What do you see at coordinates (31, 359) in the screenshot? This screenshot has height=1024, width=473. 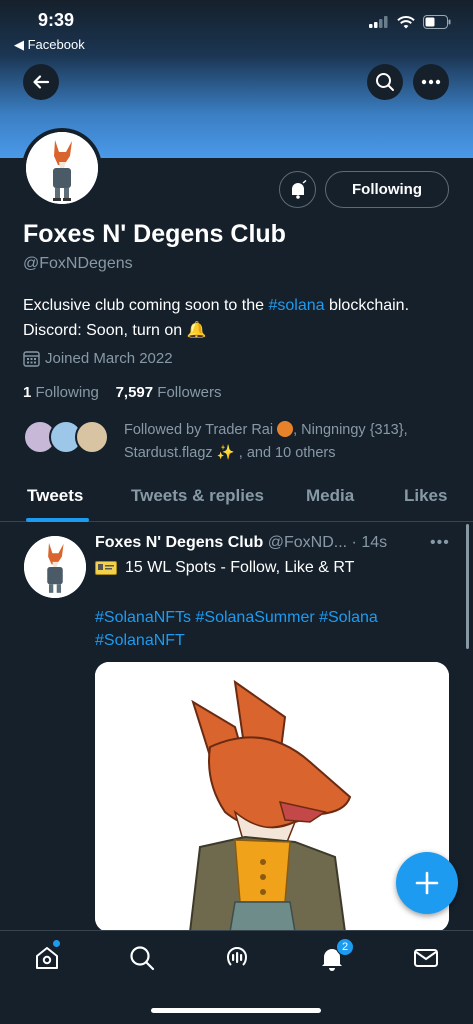 I see `calendar-icon` at bounding box center [31, 359].